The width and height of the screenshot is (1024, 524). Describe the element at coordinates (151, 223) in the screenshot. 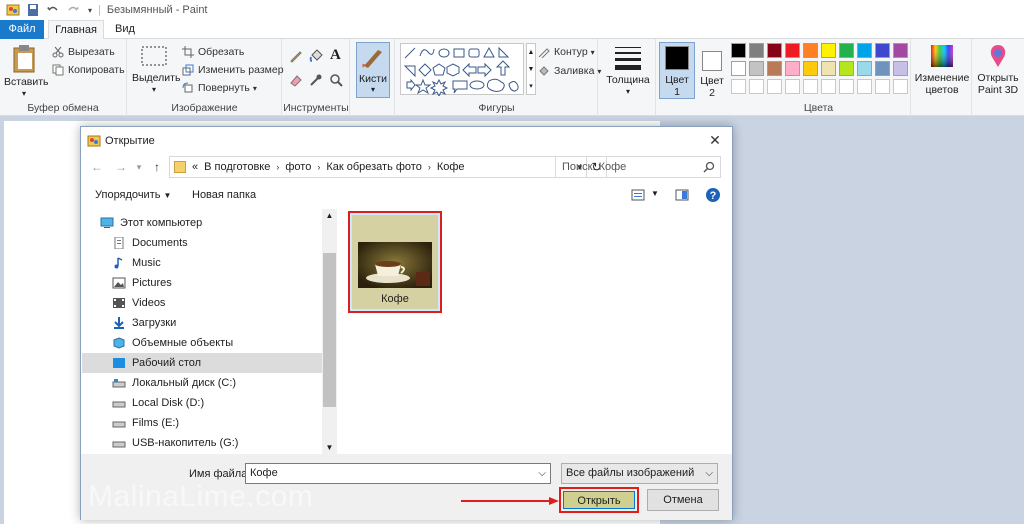

I see `tree-item-this-pc: Этот компьютер` at that location.